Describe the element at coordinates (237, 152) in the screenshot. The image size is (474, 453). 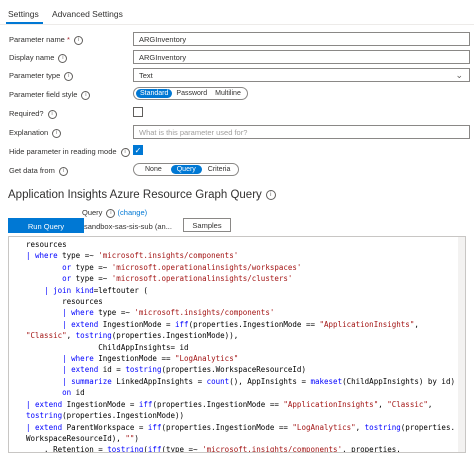
I see `row-hide-reading-mode: Hide parameter in reading mode i ✓` at that location.